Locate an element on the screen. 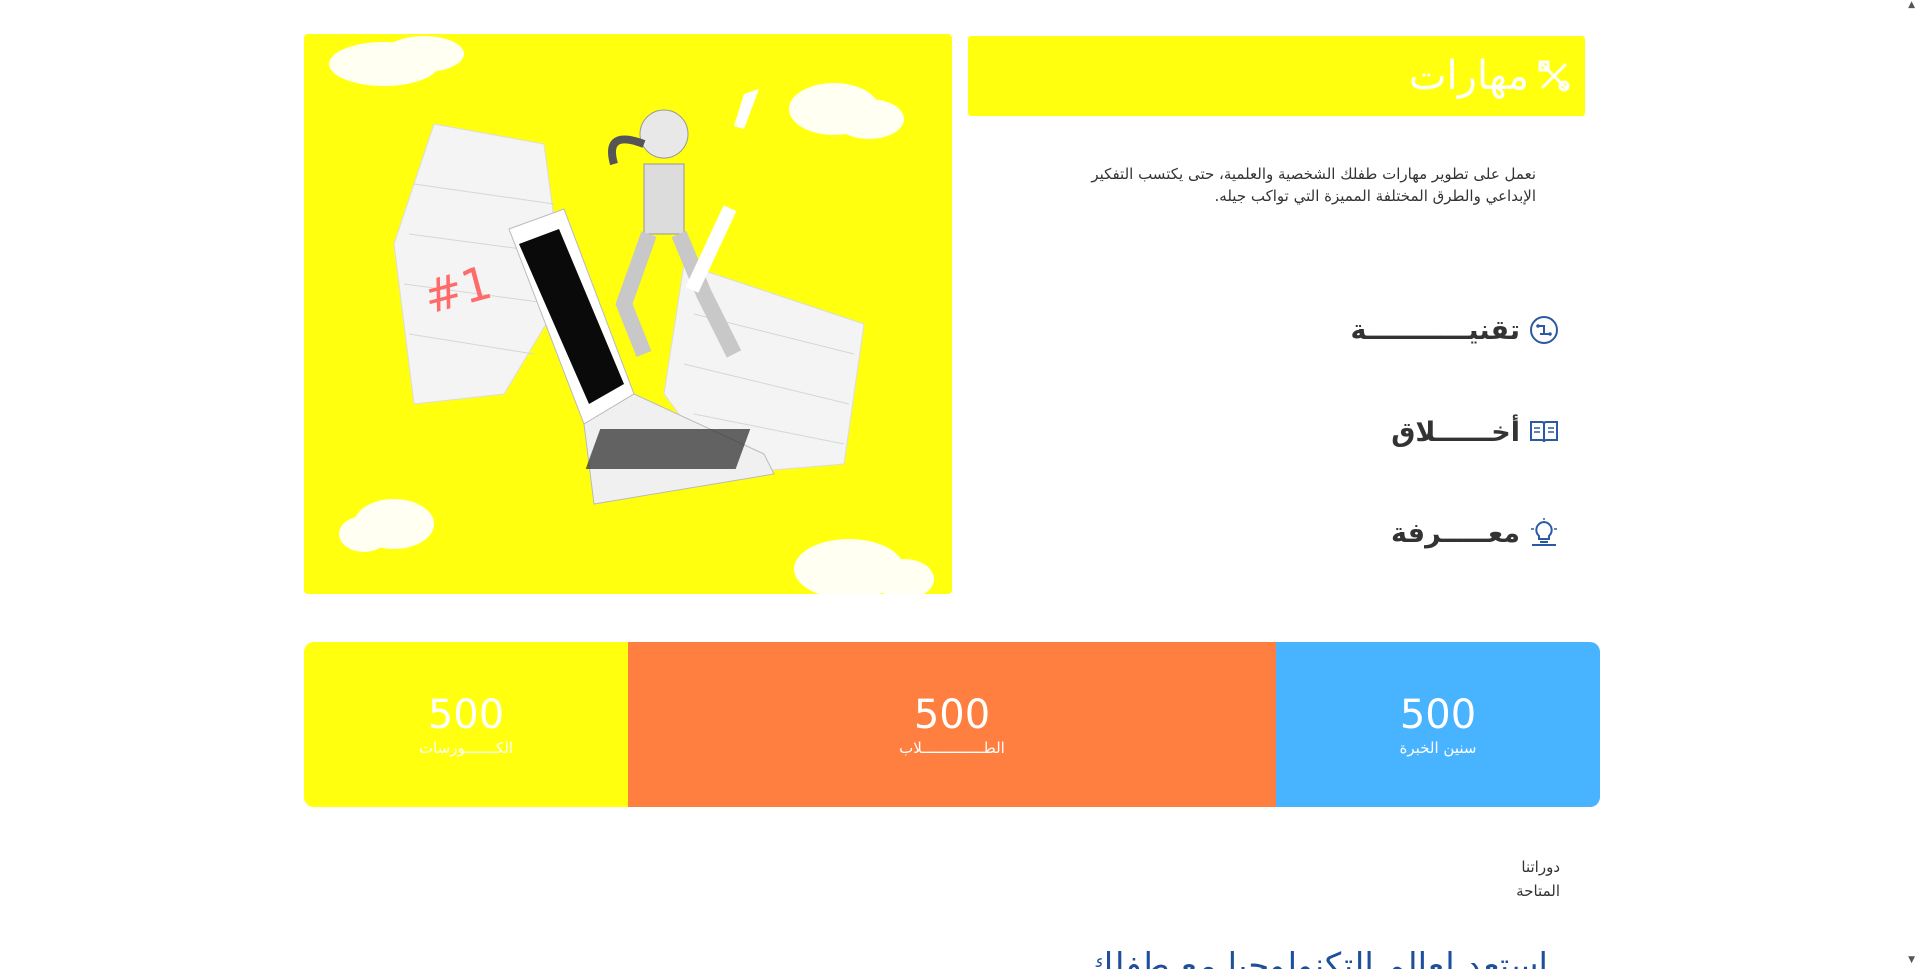 Image resolution: width=1920 pixels, height=969 pixels. stat-experience: 500 سنين الخبرة is located at coordinates (1438, 724).